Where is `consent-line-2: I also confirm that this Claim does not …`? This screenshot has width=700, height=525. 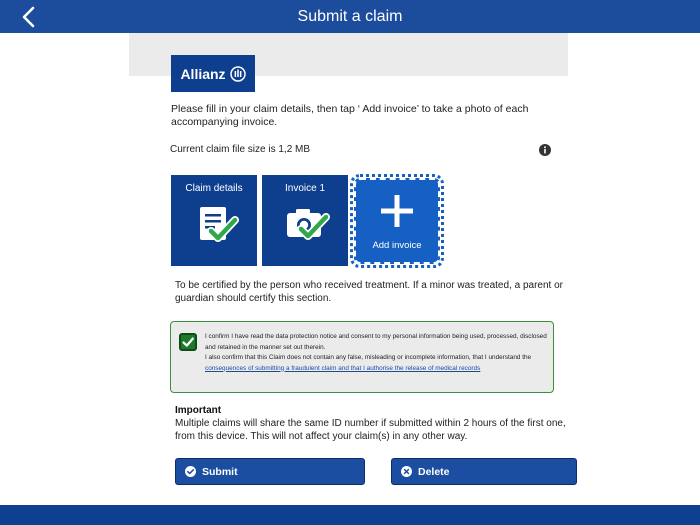
consent-line-2: I also confirm that this Claim does not … is located at coordinates (376, 363).